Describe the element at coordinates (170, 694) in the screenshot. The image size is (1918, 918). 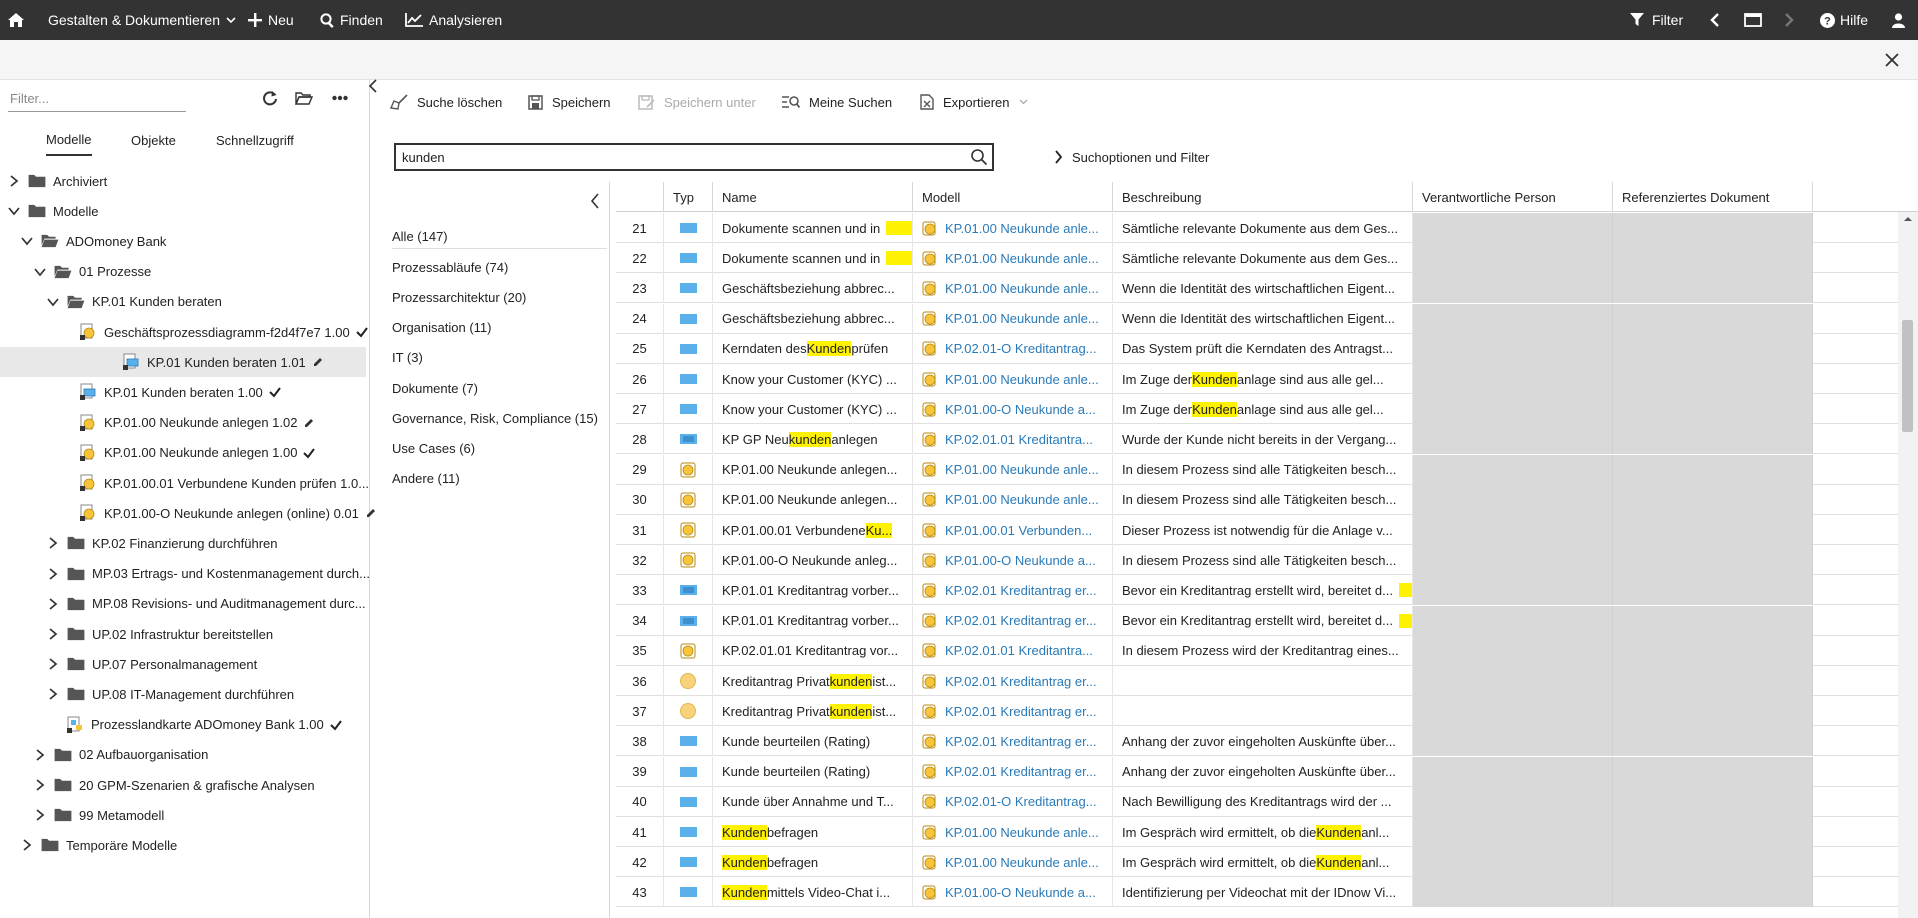
I see `tree-item: UP.08 IT-Management durchführen` at that location.